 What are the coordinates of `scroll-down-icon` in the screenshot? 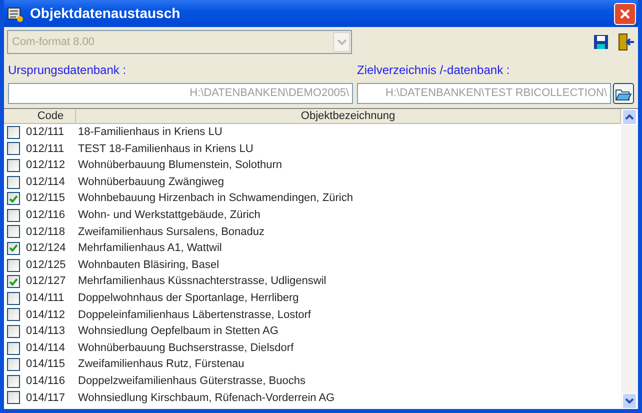 It's located at (629, 401).